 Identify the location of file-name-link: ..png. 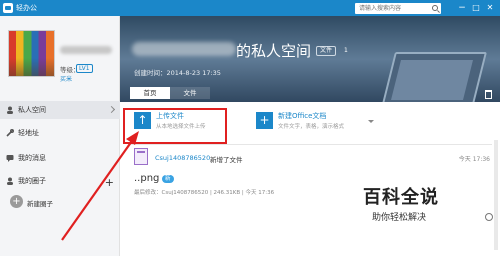
(146, 178).